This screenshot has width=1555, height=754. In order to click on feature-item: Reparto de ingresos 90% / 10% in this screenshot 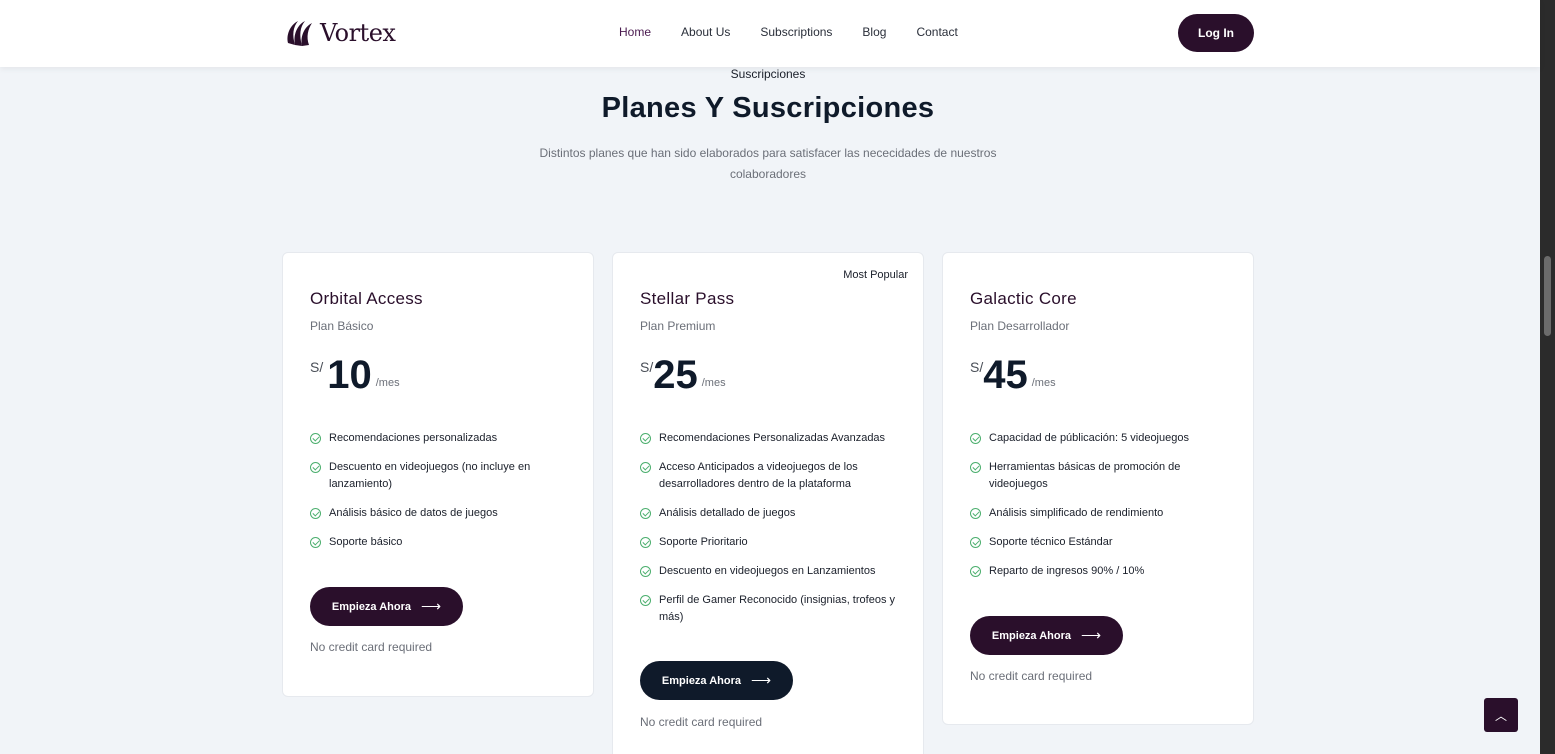, I will do `click(1102, 571)`.